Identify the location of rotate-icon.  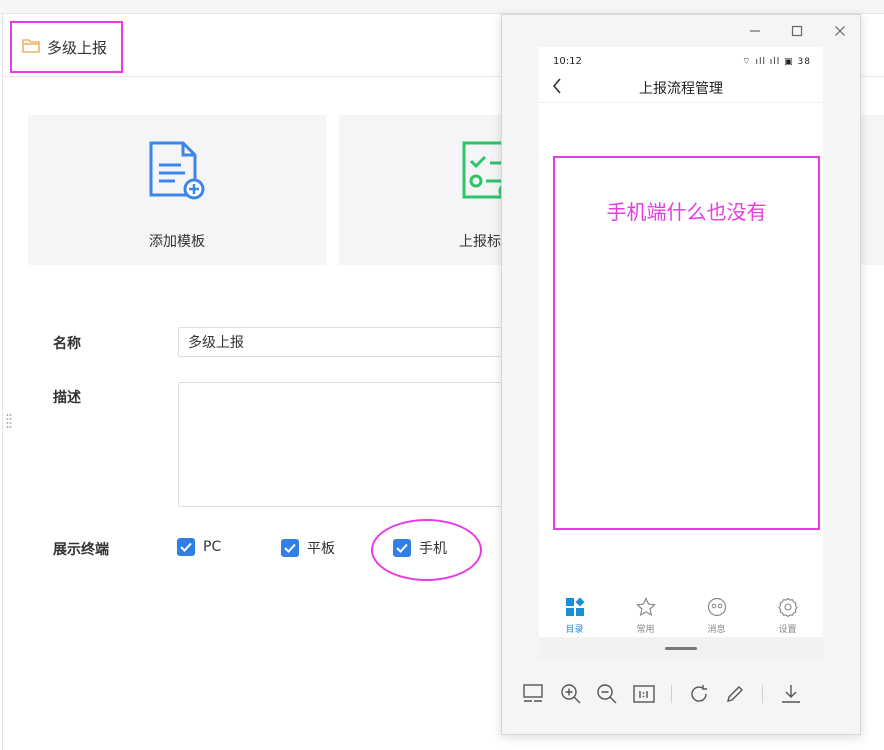
(699, 694).